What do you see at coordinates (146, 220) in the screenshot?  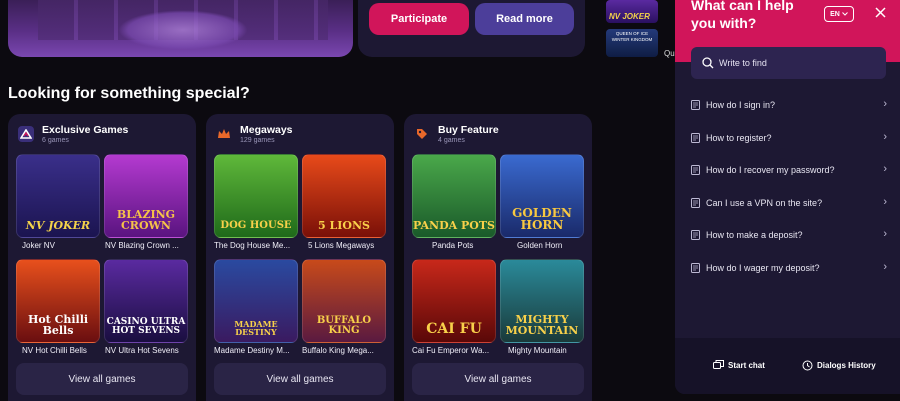 I see `game-art: BLAZING CROWN` at bounding box center [146, 220].